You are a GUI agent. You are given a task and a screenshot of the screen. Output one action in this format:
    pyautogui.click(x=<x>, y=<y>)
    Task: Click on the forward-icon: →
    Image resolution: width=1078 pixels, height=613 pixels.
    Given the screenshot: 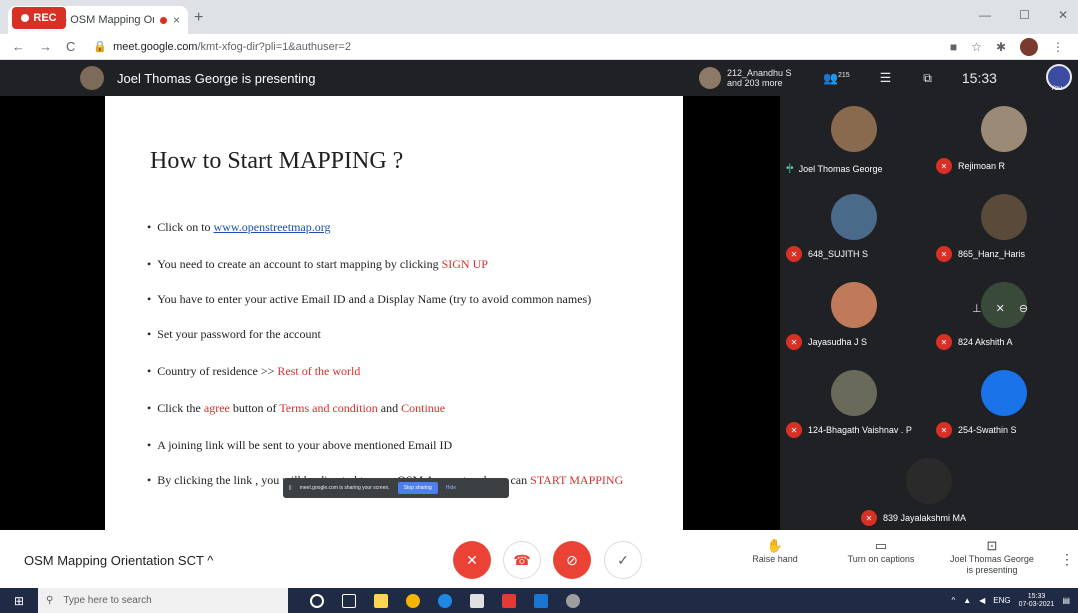 What is the action you would take?
    pyautogui.click(x=45, y=46)
    